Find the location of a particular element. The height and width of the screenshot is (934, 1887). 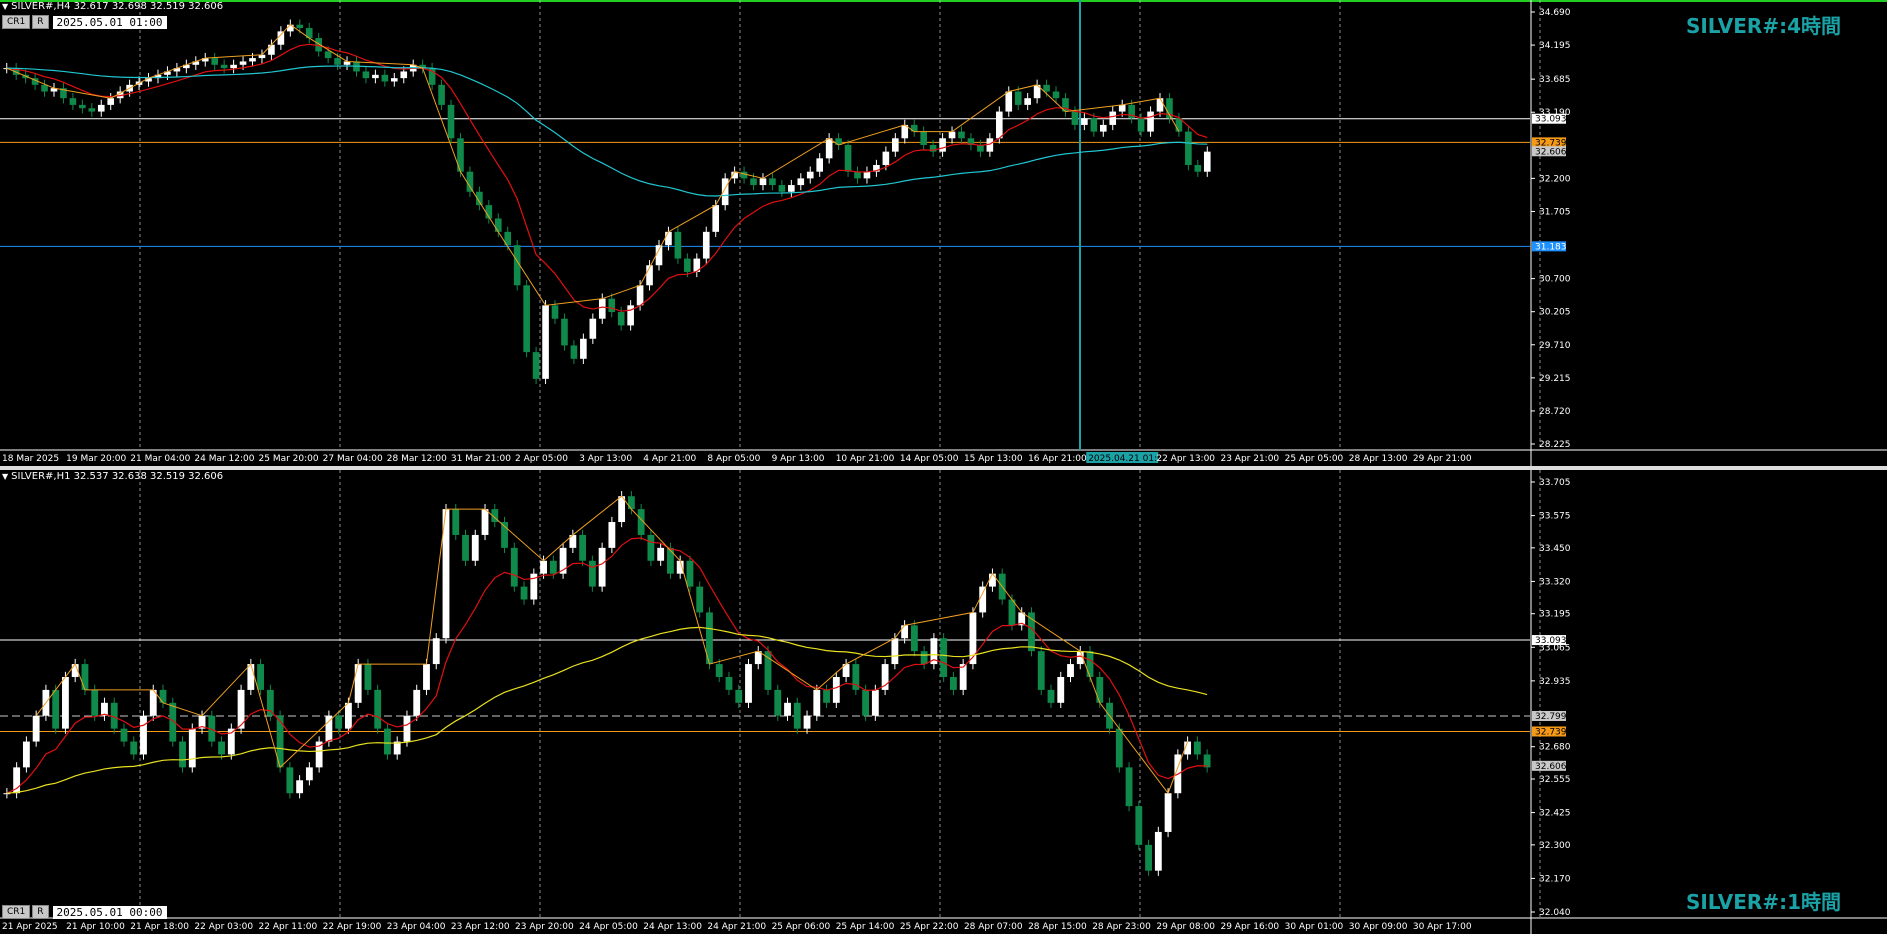

time-label: 10 Apr 21:00 is located at coordinates (865, 459).